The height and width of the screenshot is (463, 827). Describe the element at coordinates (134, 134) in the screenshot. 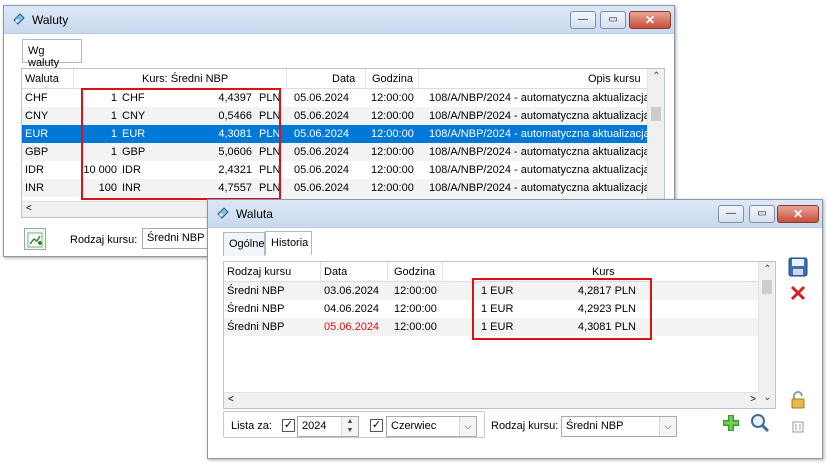

I see `cell-kod: EUR` at that location.